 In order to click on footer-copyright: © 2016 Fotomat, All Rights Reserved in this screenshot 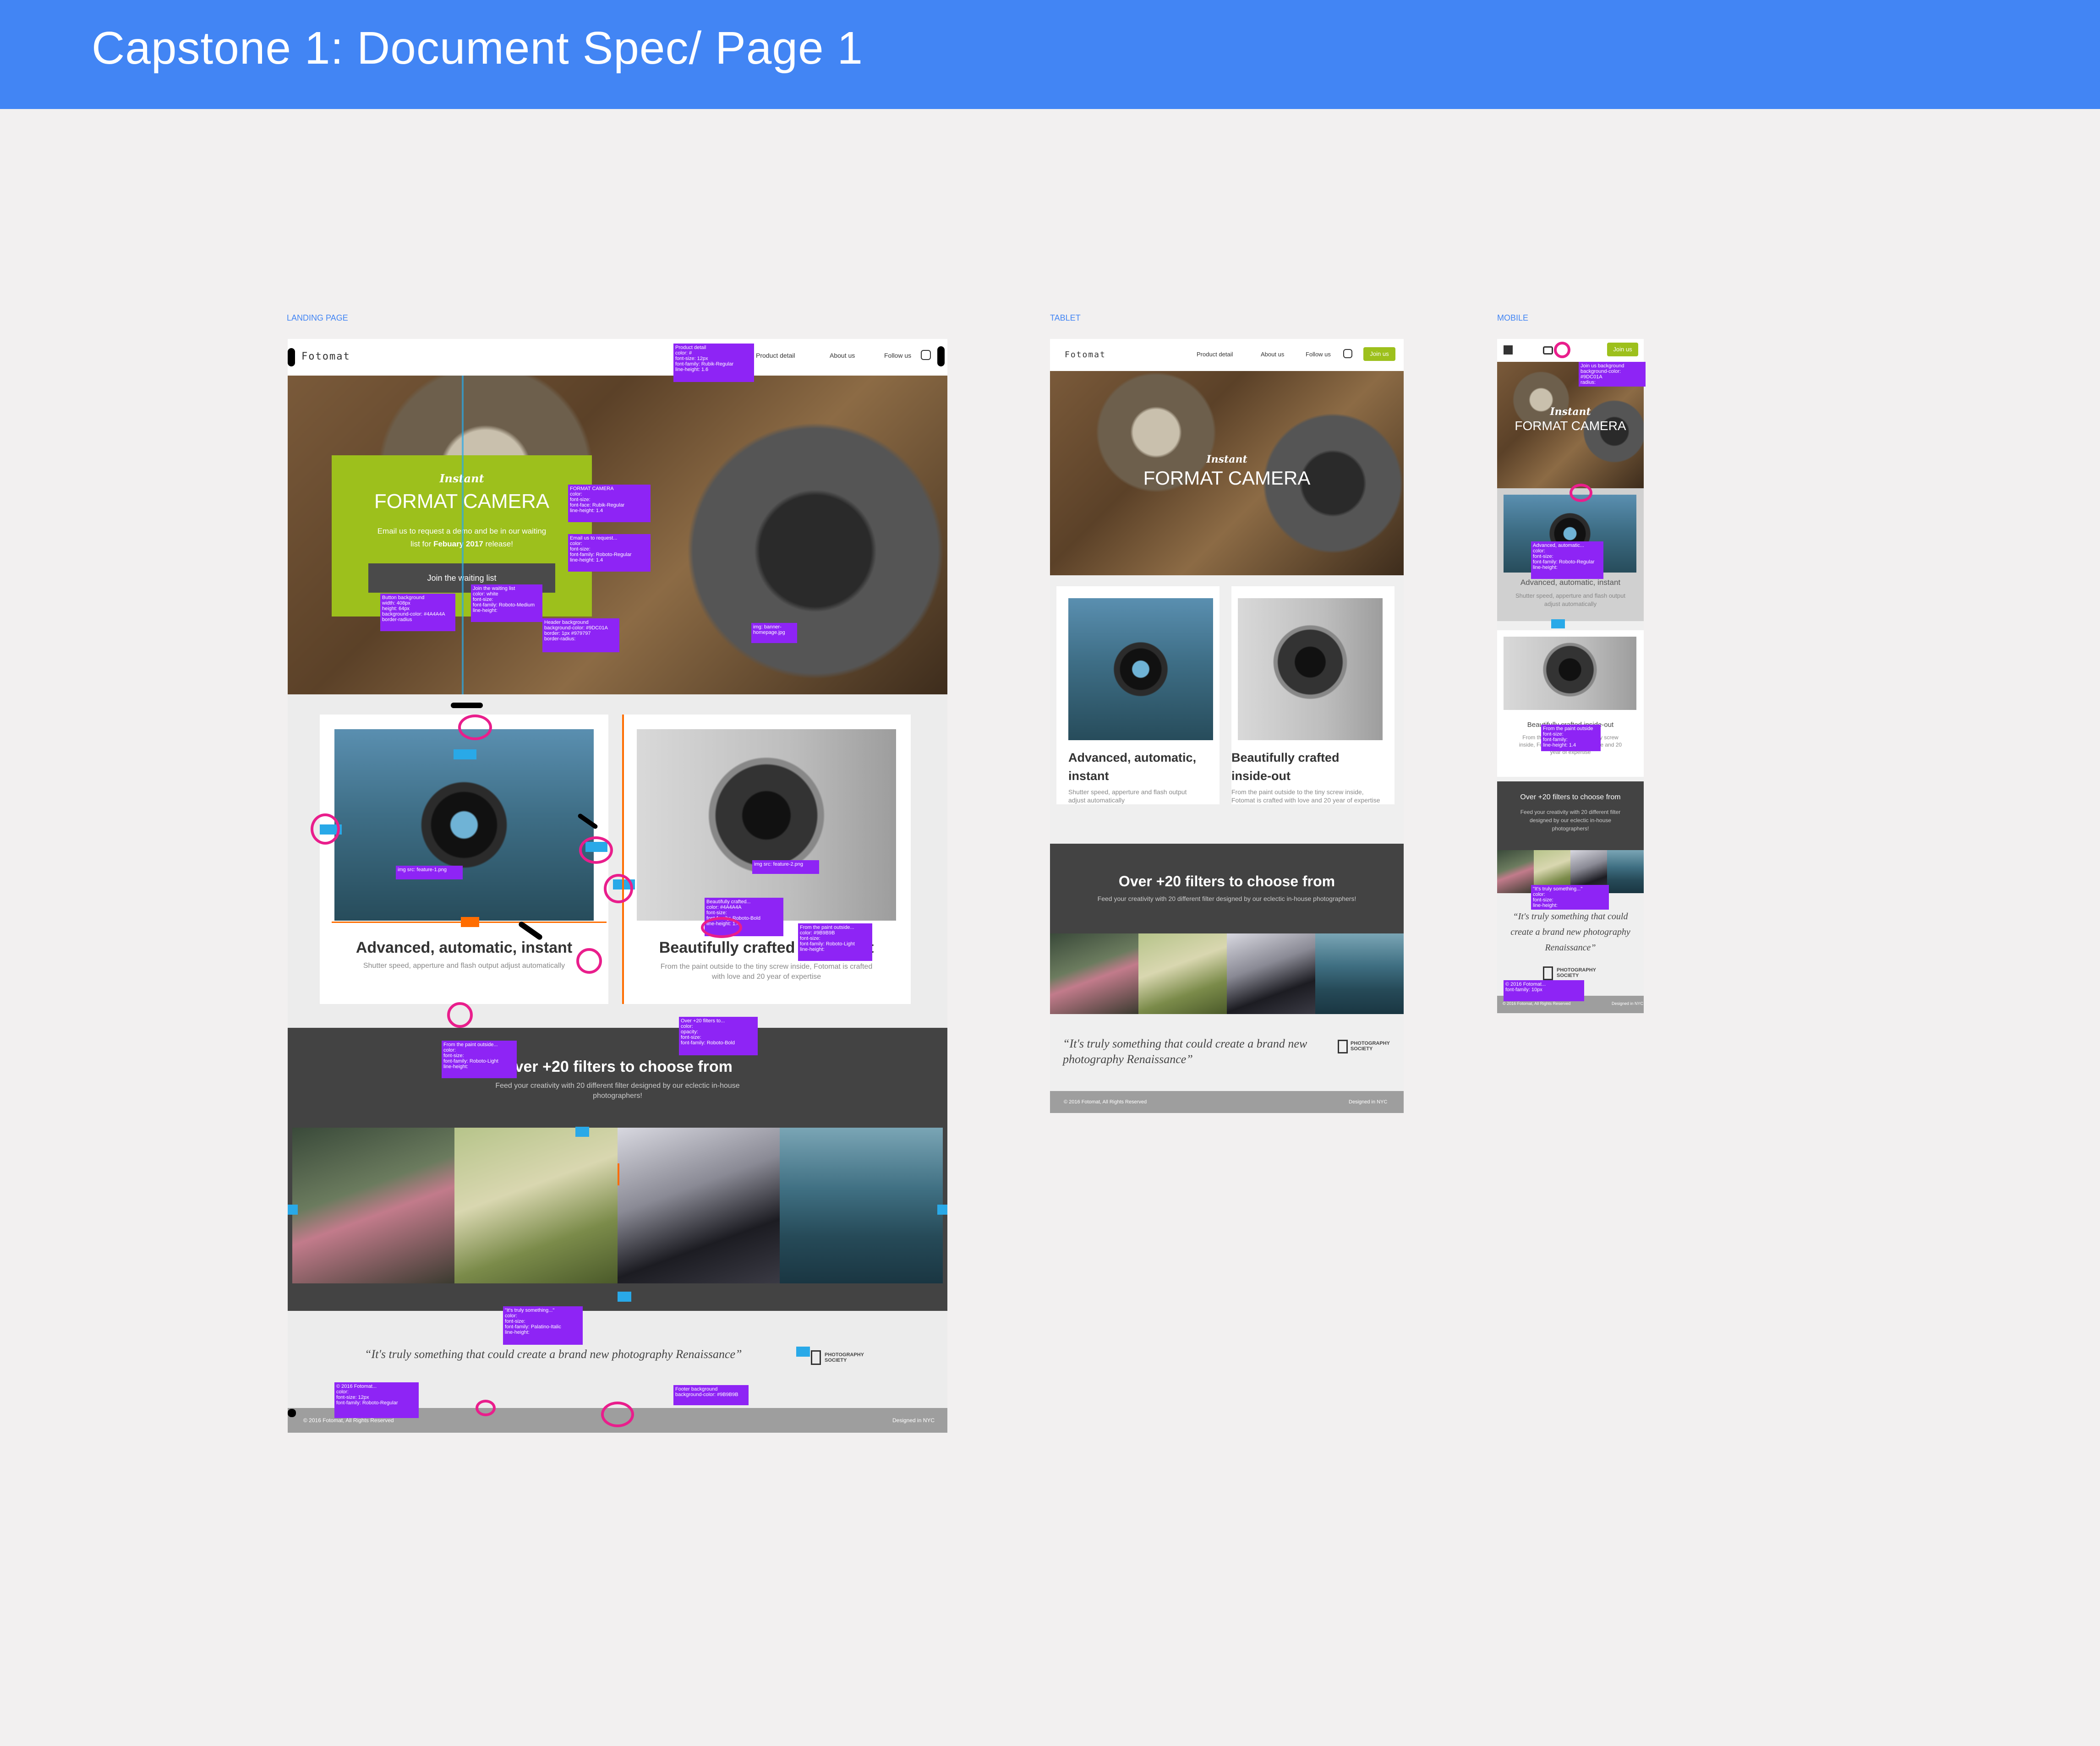, I will do `click(348, 1420)`.